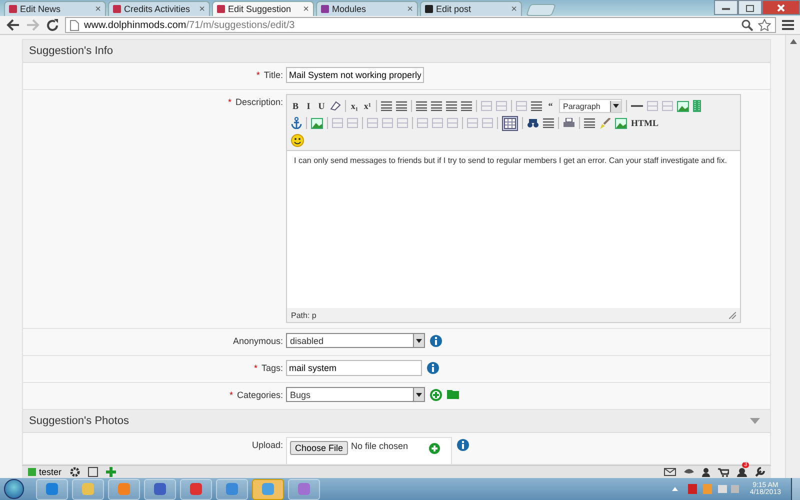 Image resolution: width=800 pixels, height=500 pixels. Describe the element at coordinates (764, 25) in the screenshot. I see `star-icon` at that location.